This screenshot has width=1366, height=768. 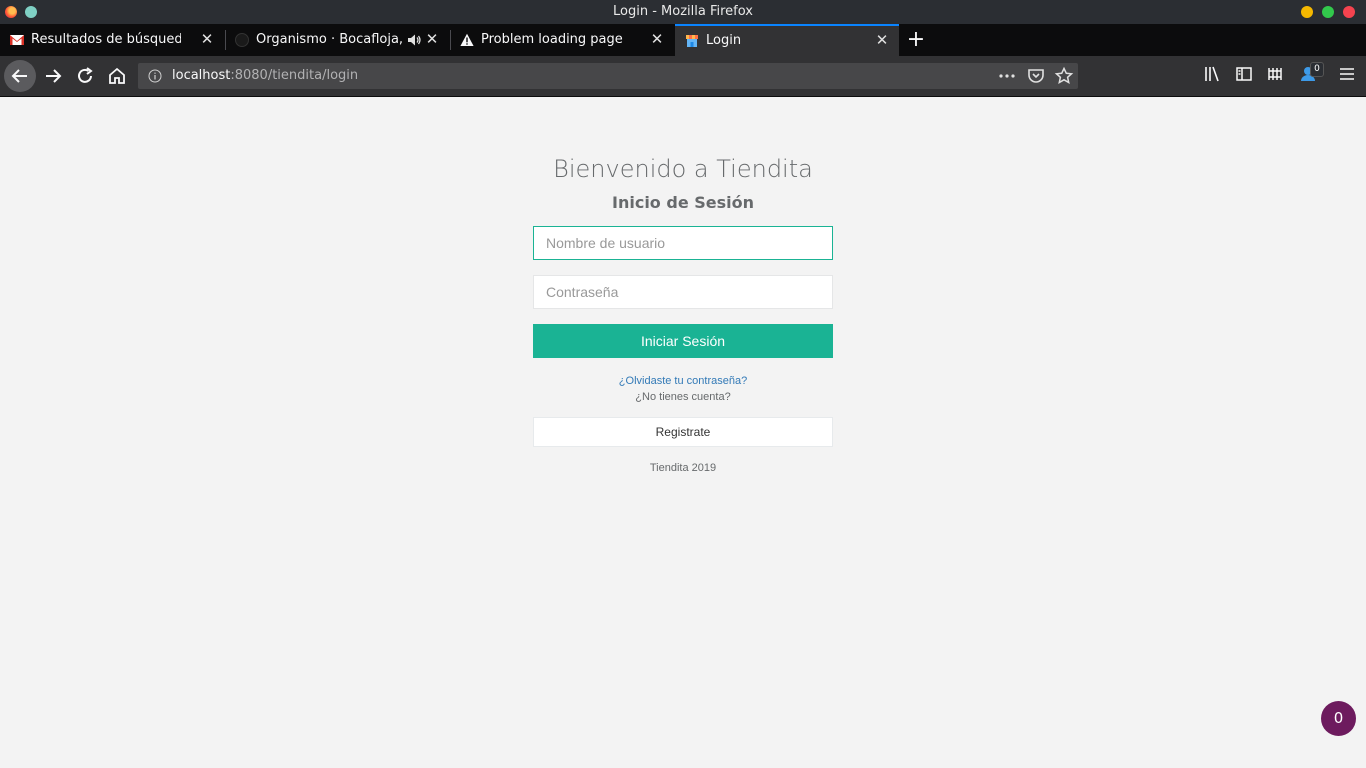 I want to click on arrow-right-icon, so click(x=54, y=76).